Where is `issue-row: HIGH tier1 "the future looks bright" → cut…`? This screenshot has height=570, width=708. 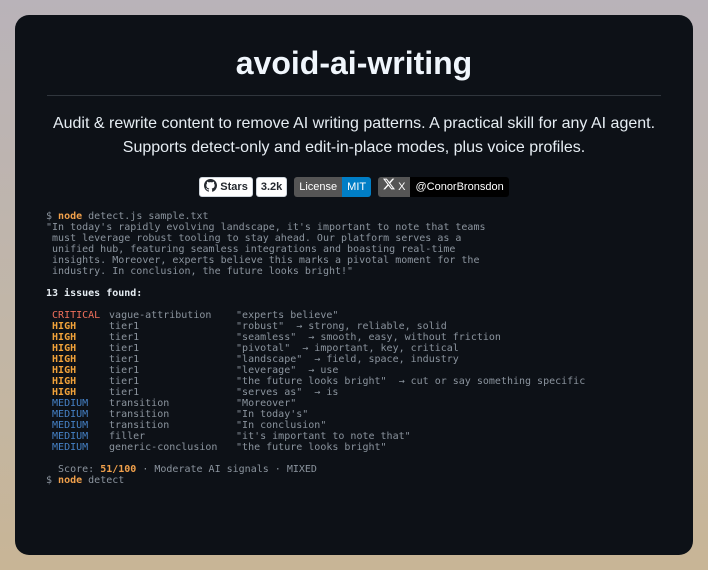
issue-row: HIGH tier1 "the future looks bright" → cut… is located at coordinates (315, 381).